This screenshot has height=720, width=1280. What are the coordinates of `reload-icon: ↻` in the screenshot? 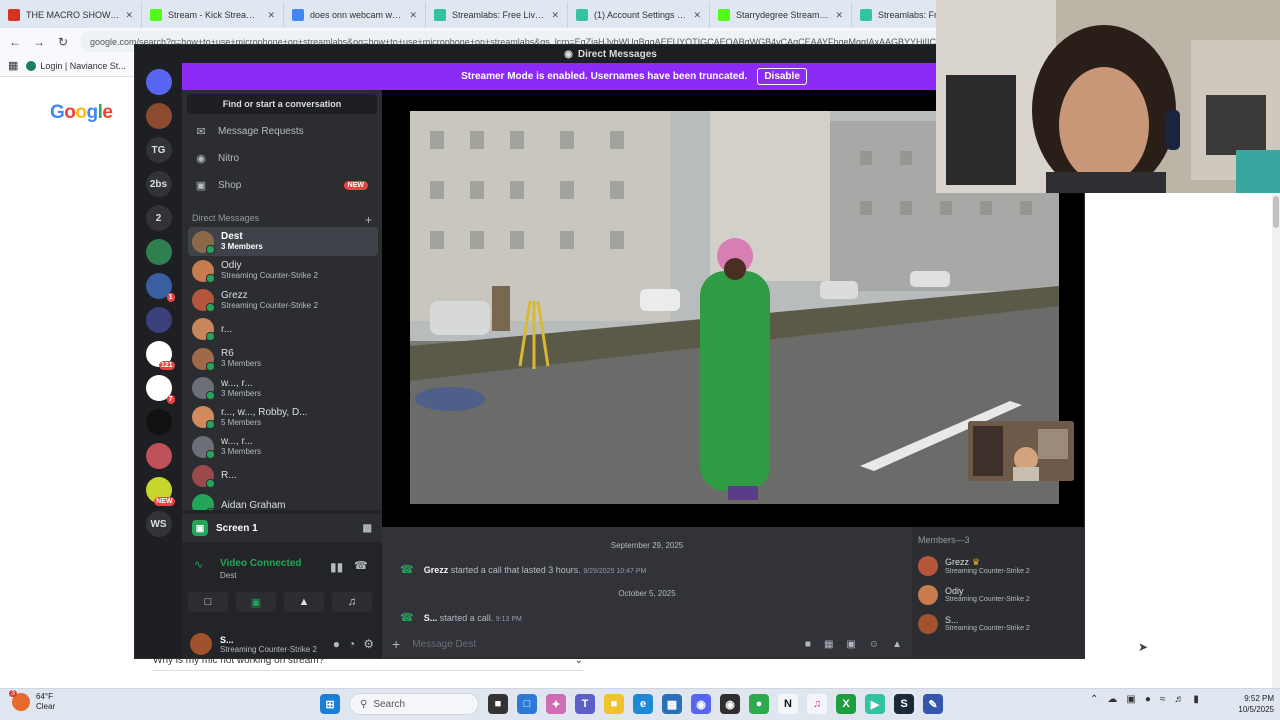 It's located at (63, 42).